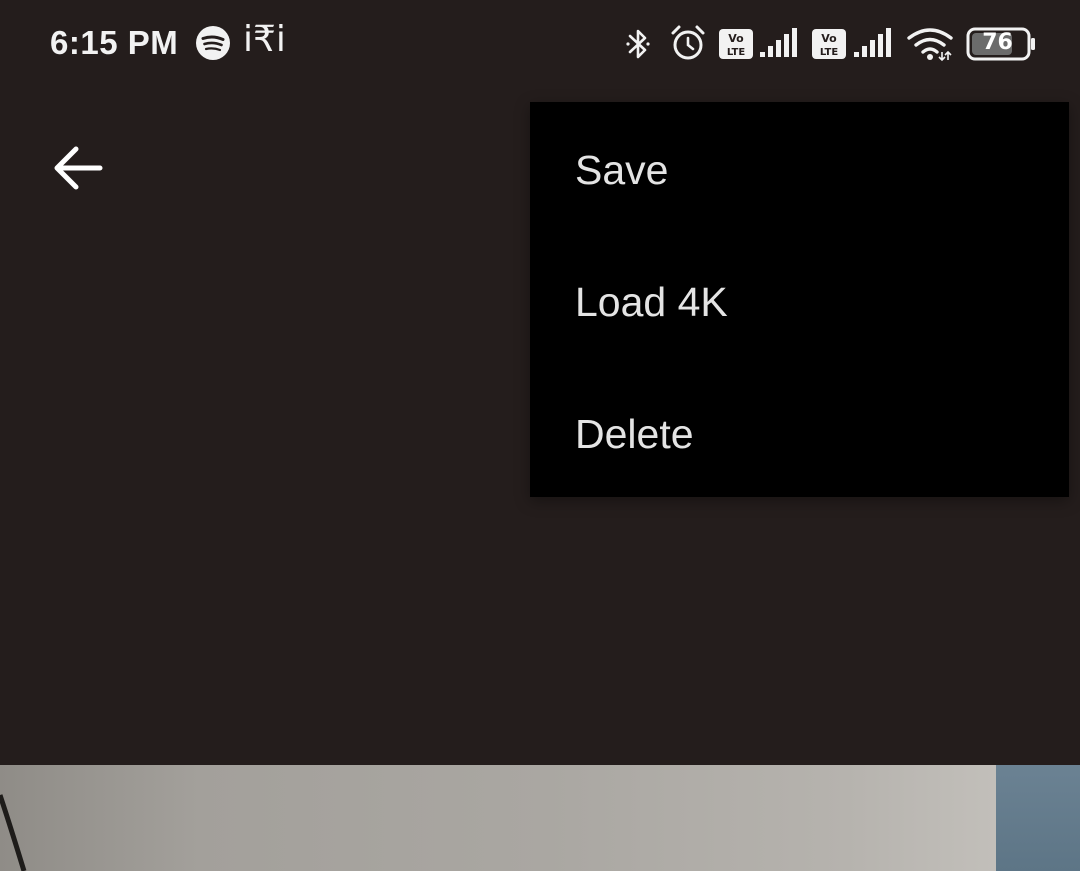  What do you see at coordinates (638, 44) in the screenshot?
I see `bluetooth-icon` at bounding box center [638, 44].